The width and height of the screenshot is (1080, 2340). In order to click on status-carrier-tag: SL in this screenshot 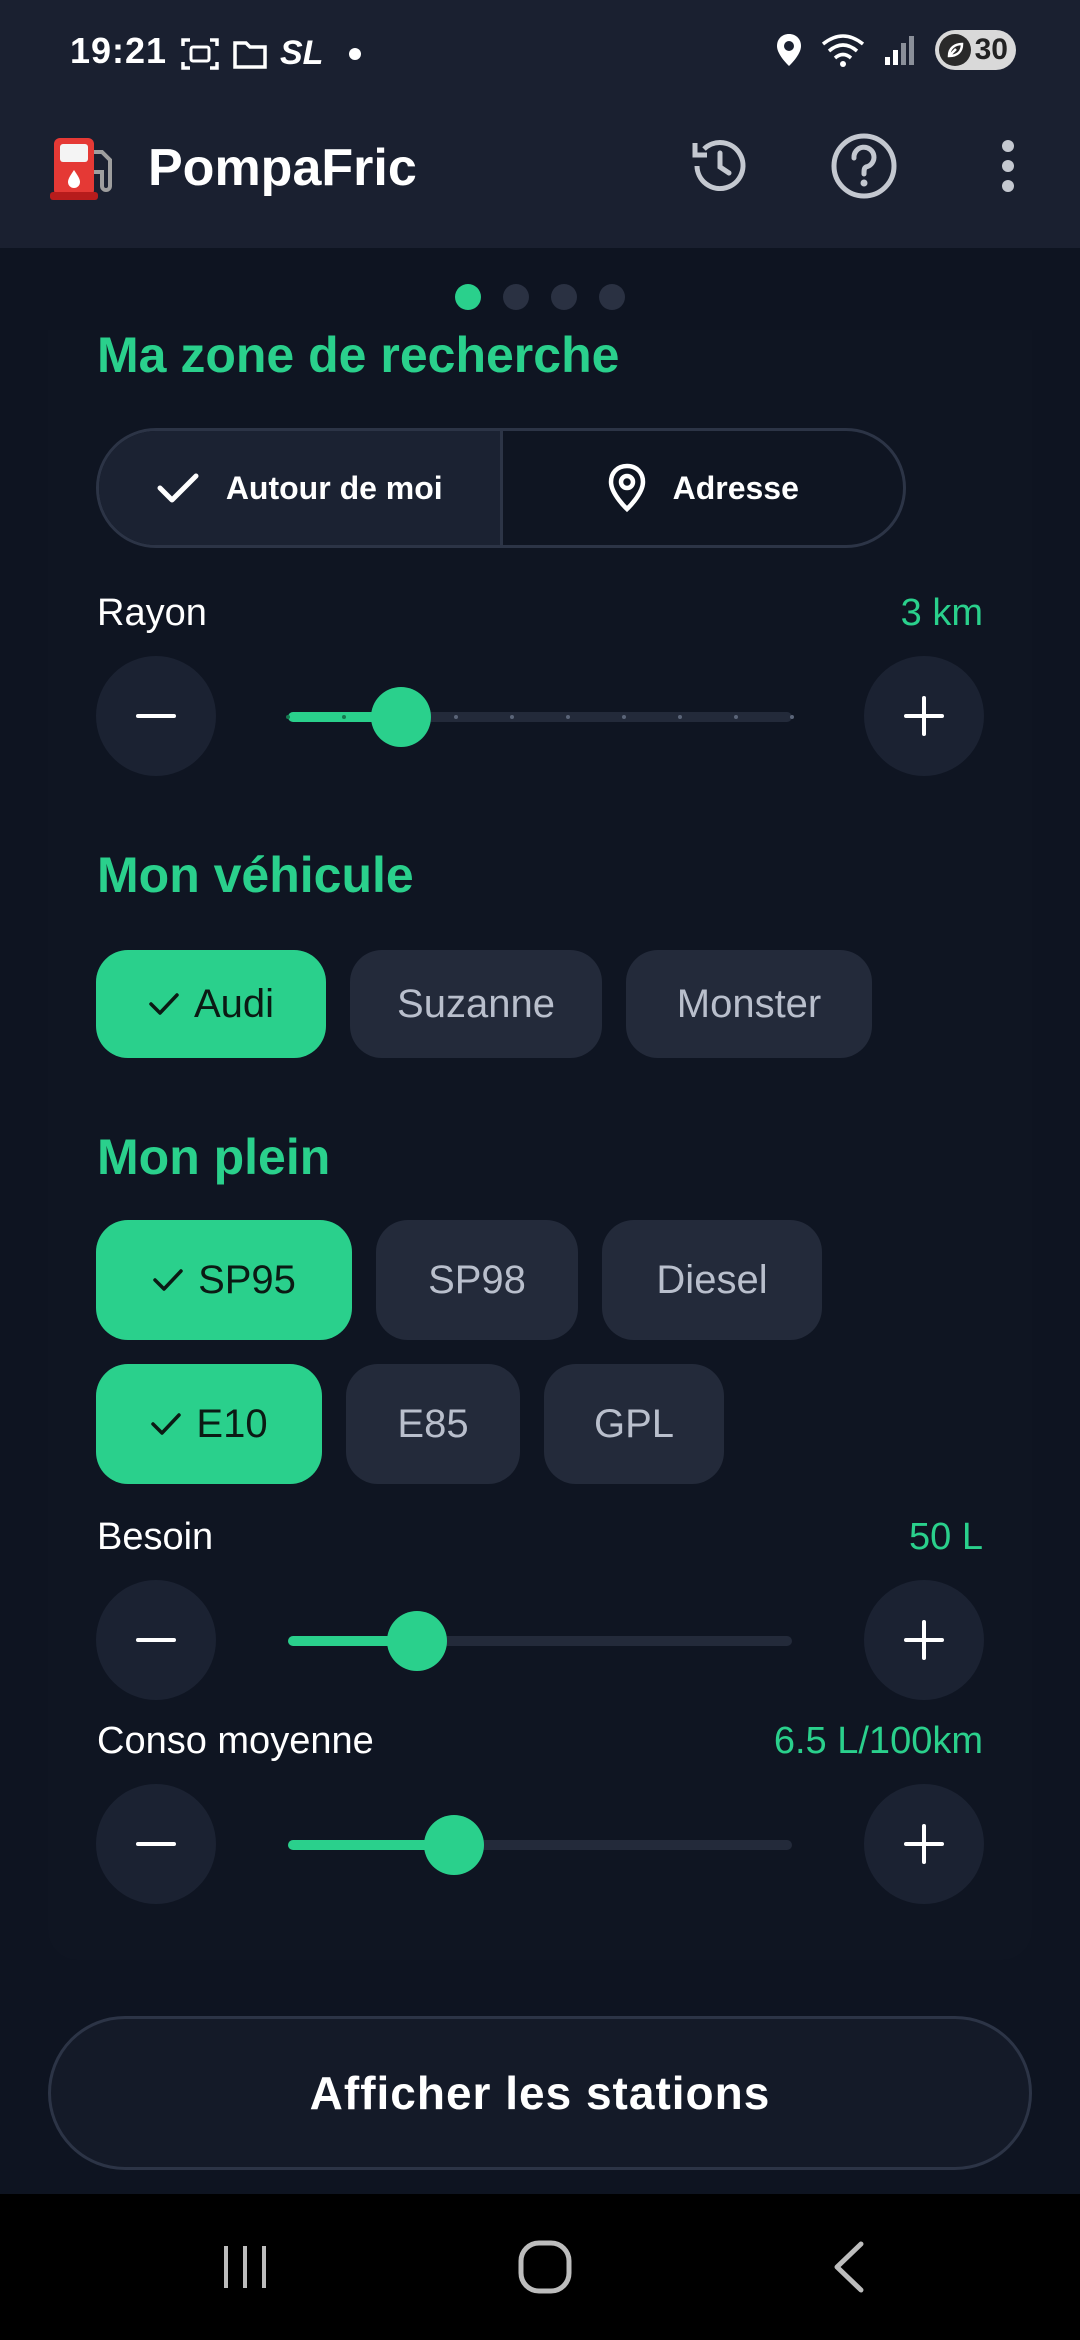, I will do `click(302, 53)`.